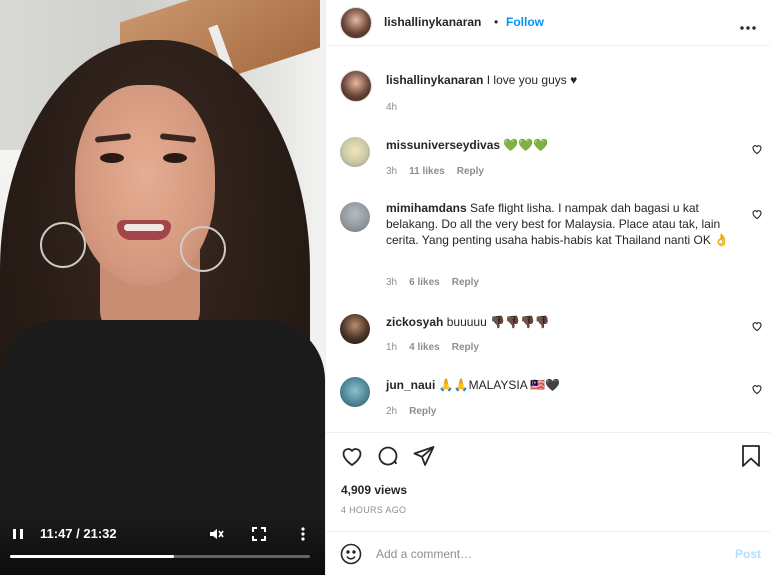  I want to click on fullscreen-icon, so click(259, 534).